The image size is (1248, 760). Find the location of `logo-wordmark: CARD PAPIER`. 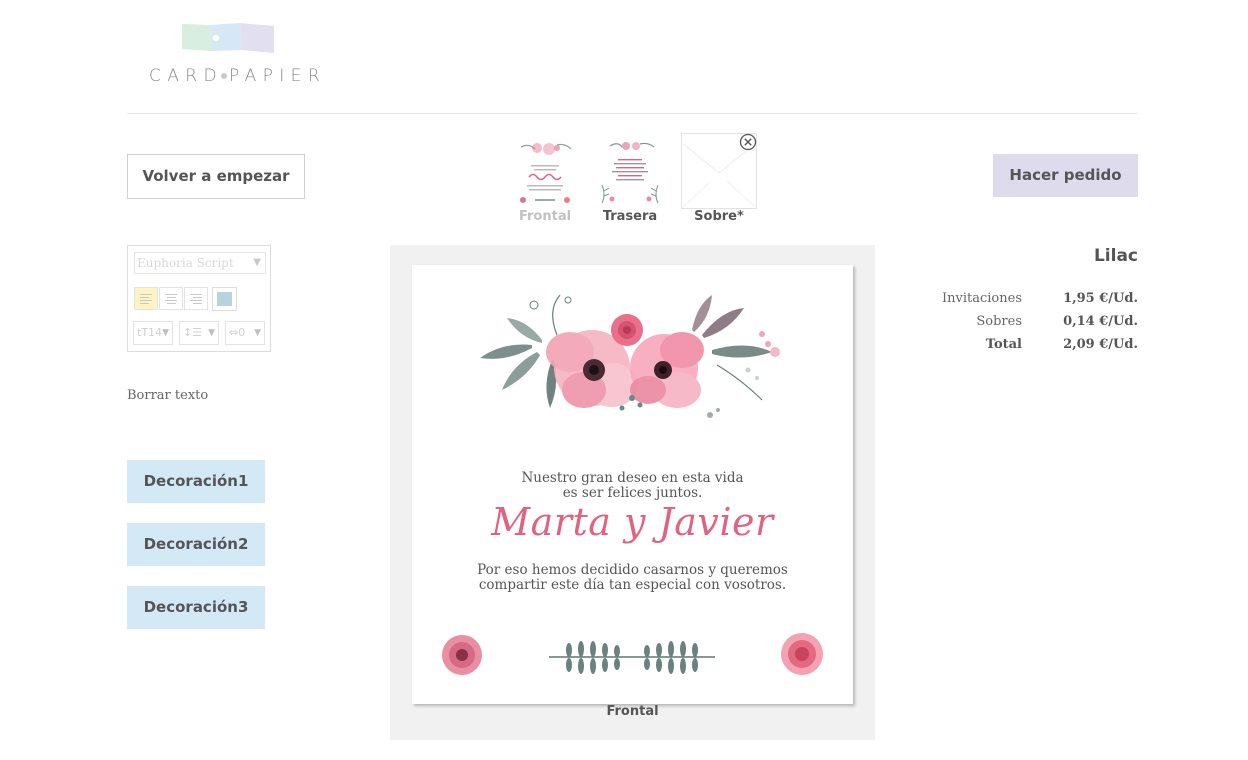

logo-wordmark: CARD PAPIER is located at coordinates (238, 76).